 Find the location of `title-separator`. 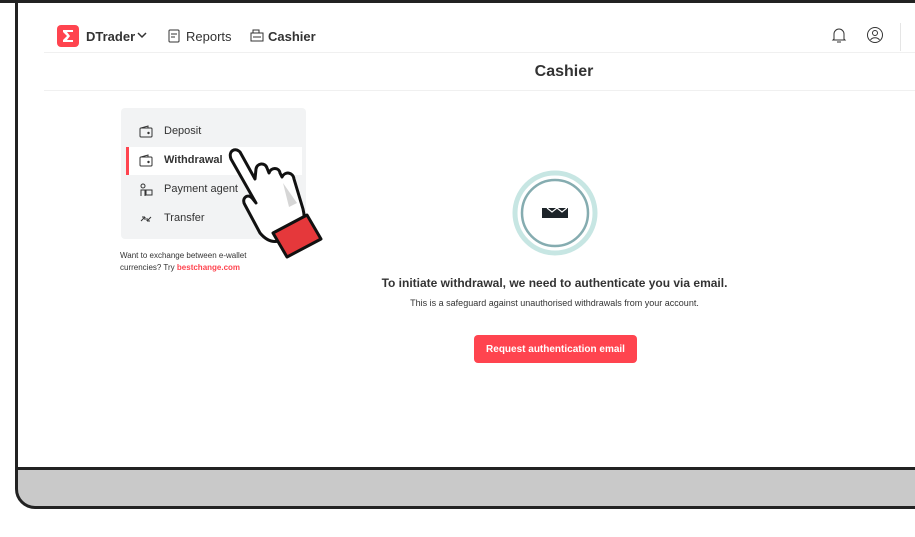

title-separator is located at coordinates (479, 90).